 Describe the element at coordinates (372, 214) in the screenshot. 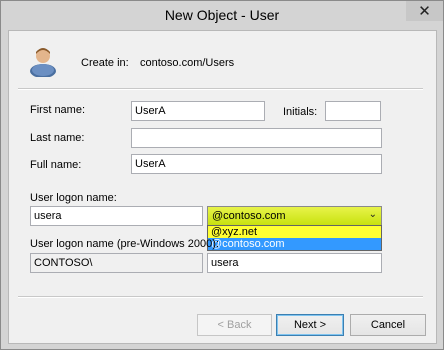

I see `chevron-down-icon: ⌄` at that location.